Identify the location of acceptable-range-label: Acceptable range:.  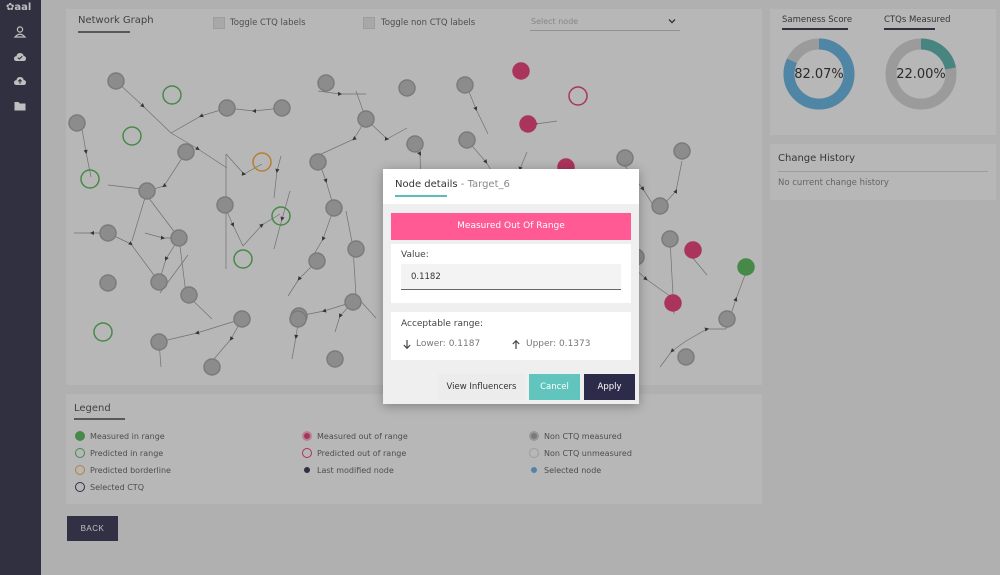
(442, 324).